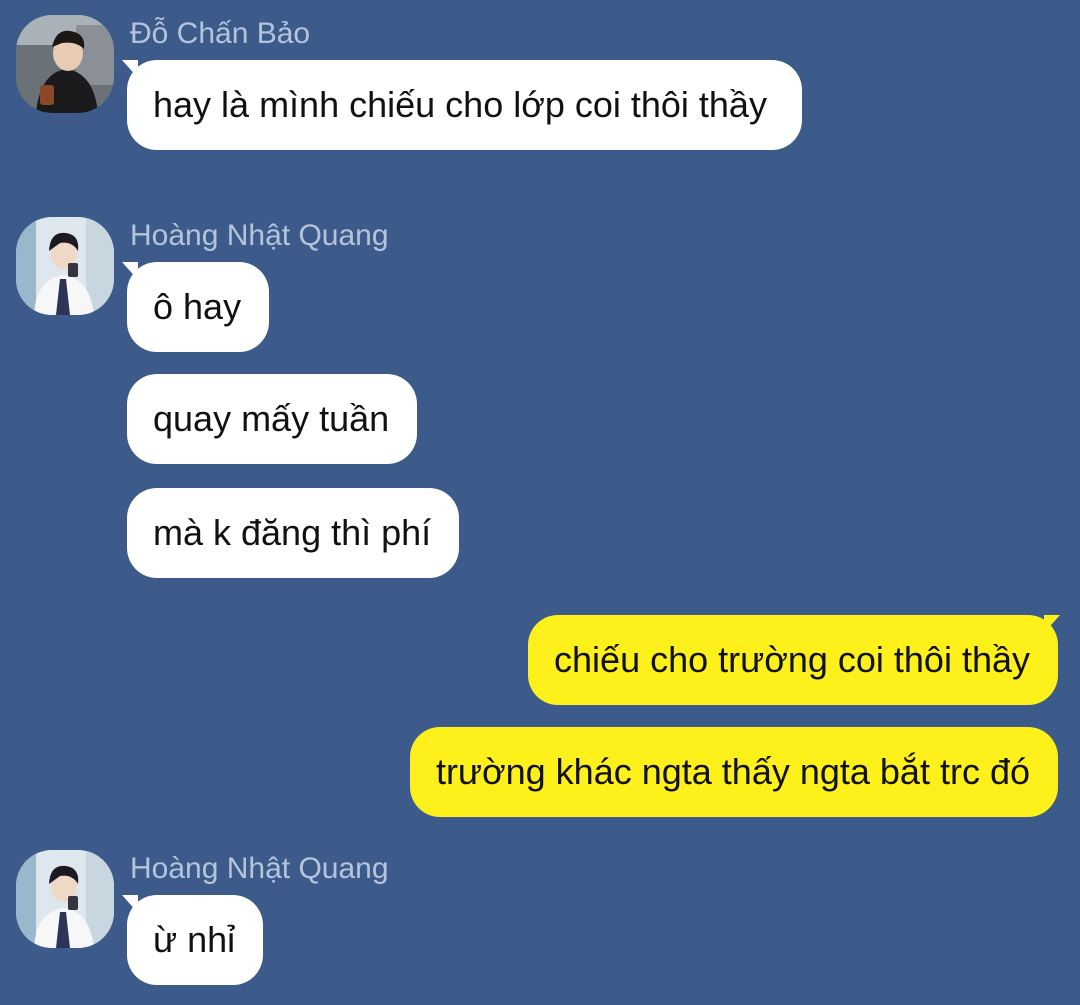 The image size is (1080, 1005). Describe the element at coordinates (198, 307) in the screenshot. I see `message-bubble: ô hay` at that location.